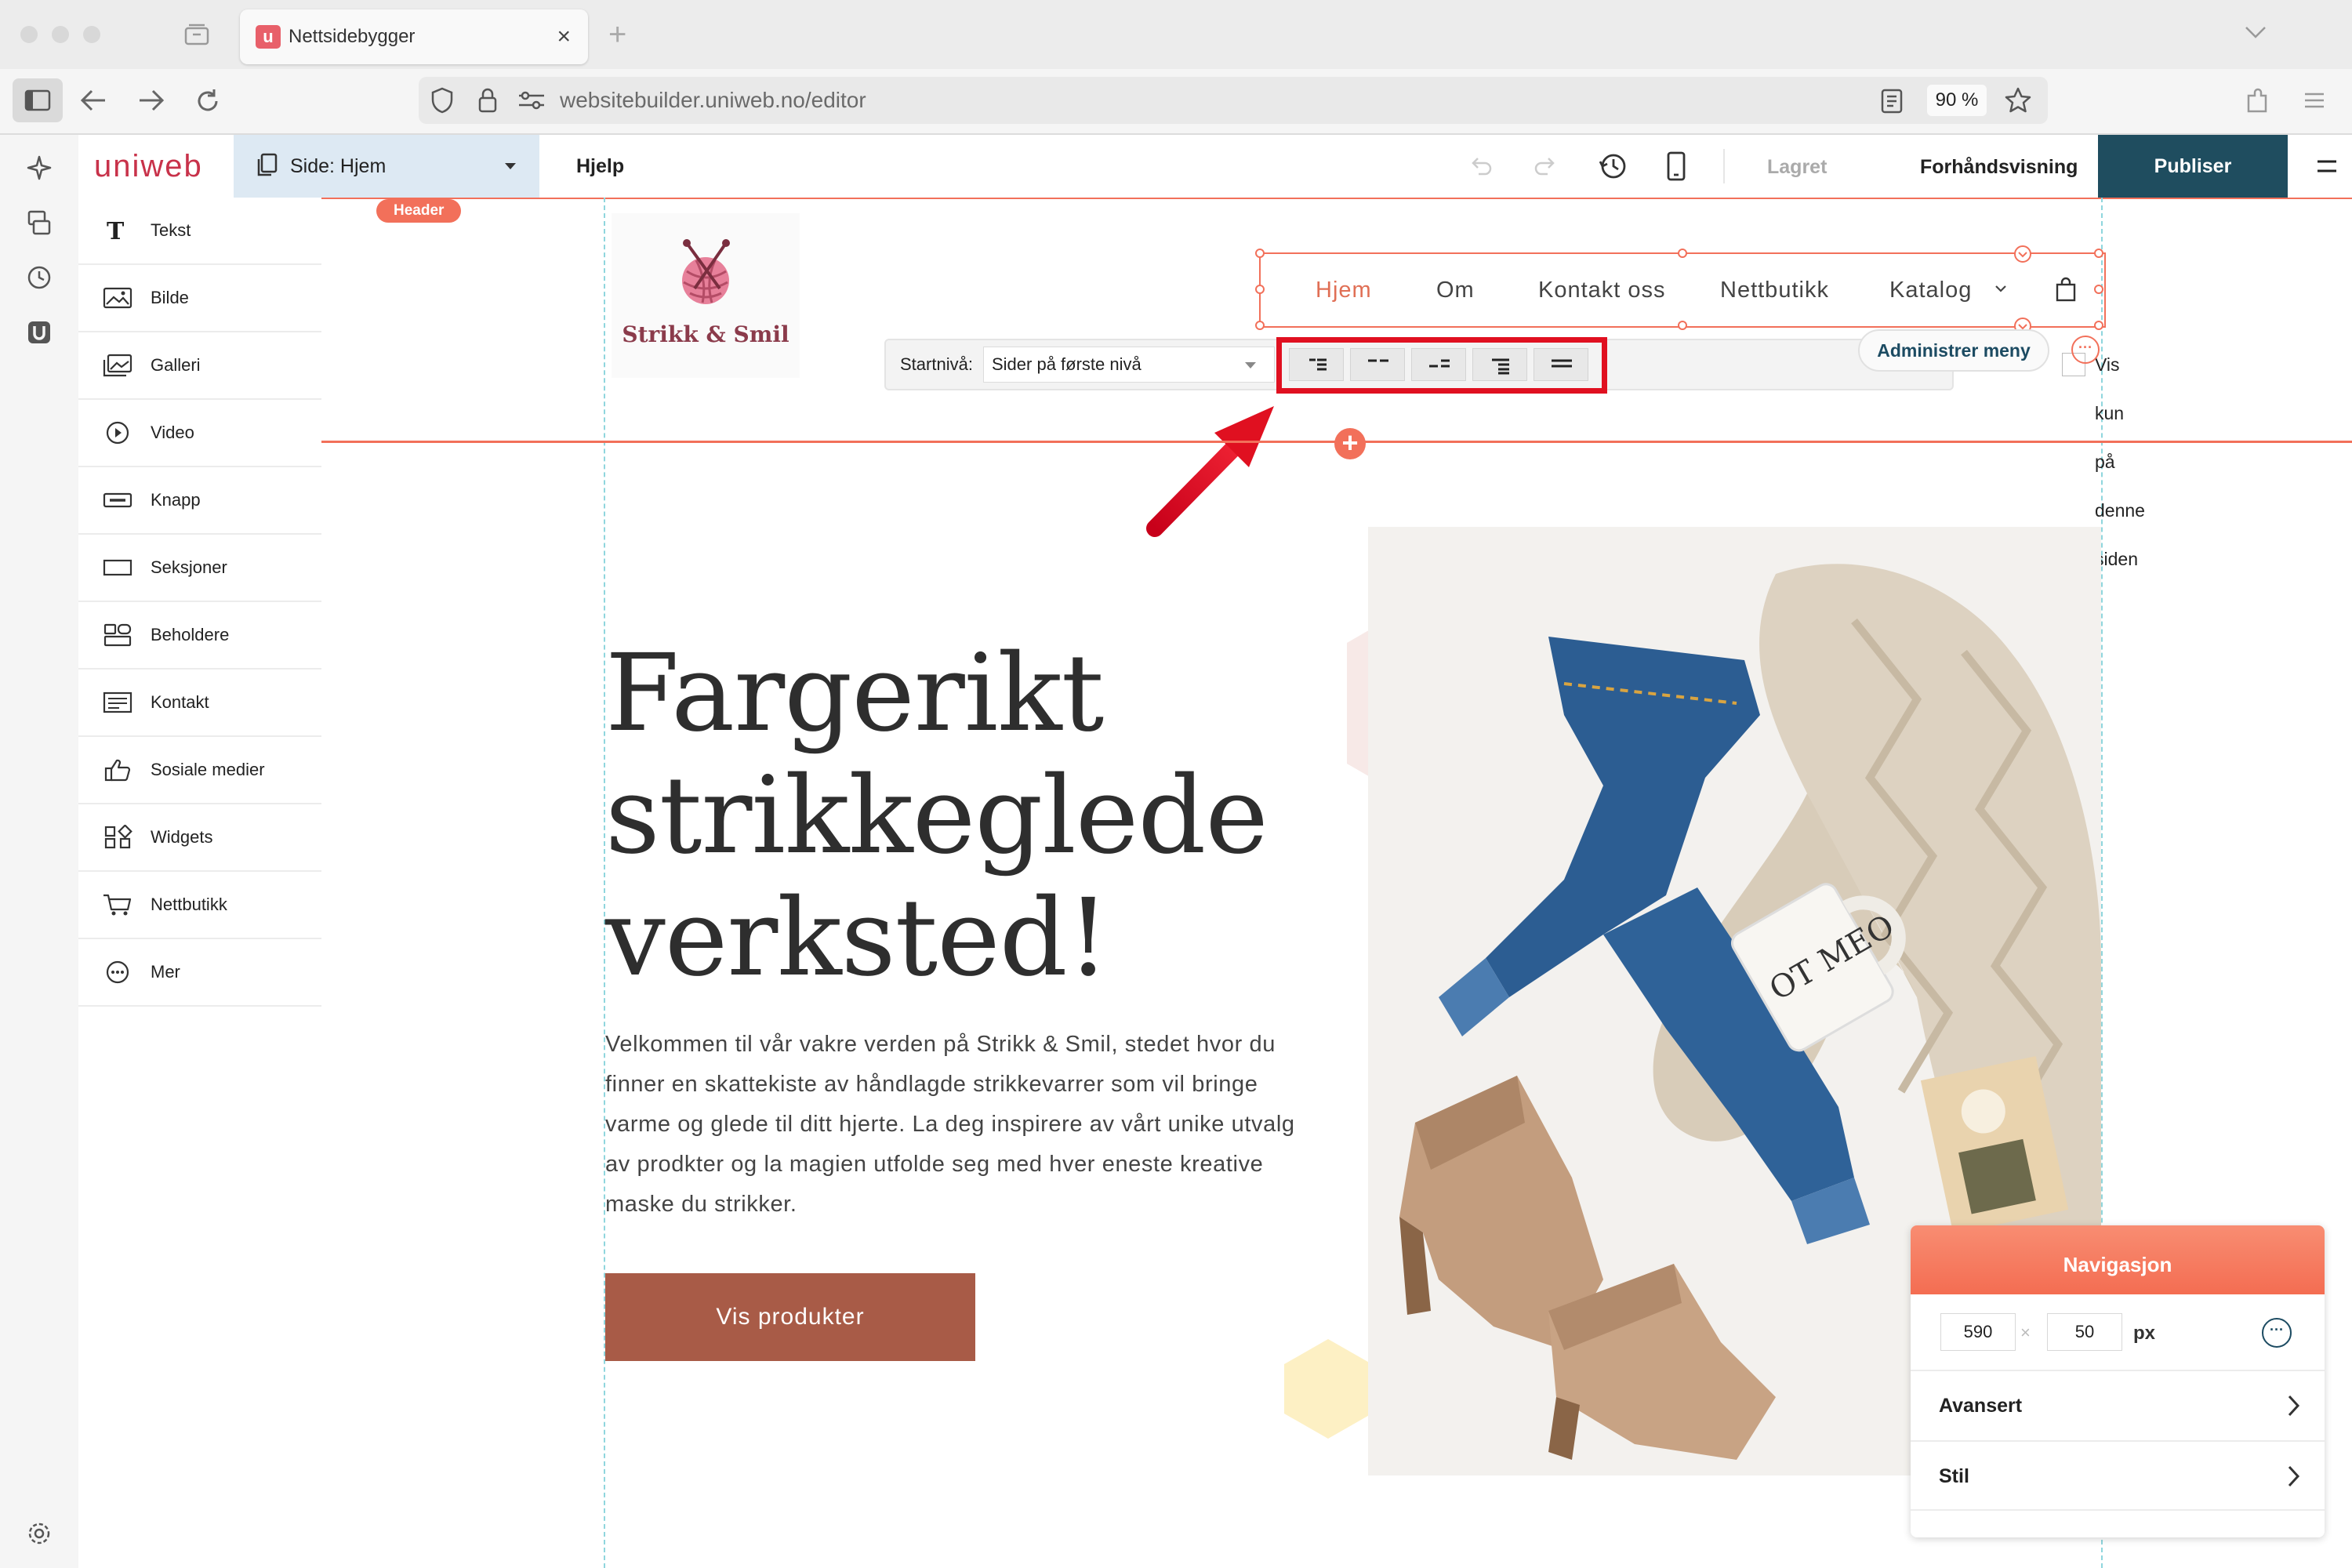 This screenshot has width=2352, height=1568. What do you see at coordinates (713, 100) in the screenshot?
I see `url-text: websitebuilder.uniweb.no/editor` at bounding box center [713, 100].